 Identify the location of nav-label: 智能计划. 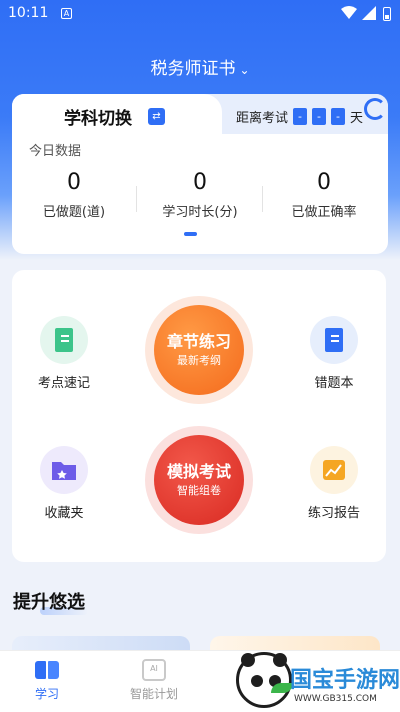
(153, 694).